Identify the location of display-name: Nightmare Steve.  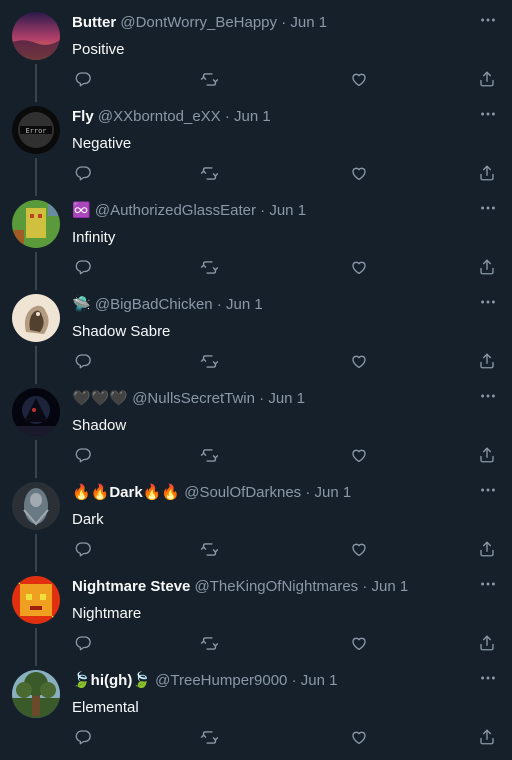
(131, 586).